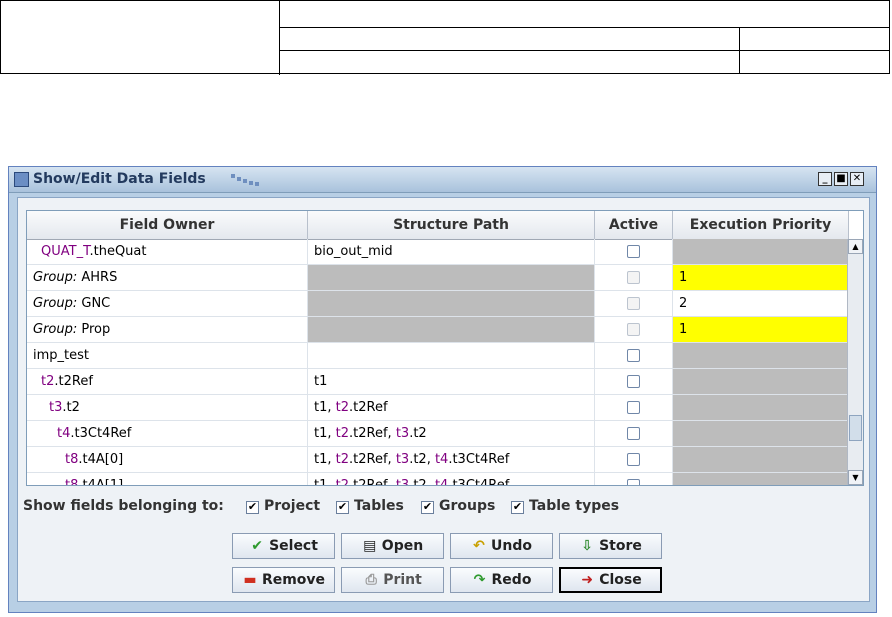 The width and height of the screenshot is (892, 617). Describe the element at coordinates (167, 252) in the screenshot. I see `field-owner-cell: QUAT_T.theQuat` at that location.